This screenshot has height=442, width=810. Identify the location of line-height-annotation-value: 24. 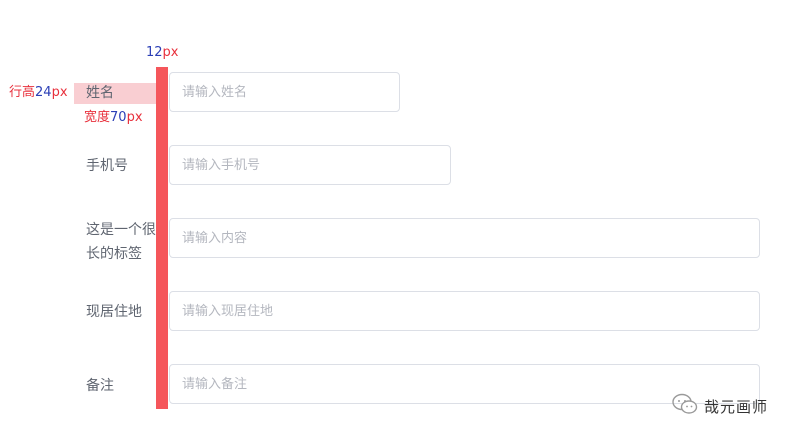
(43, 92).